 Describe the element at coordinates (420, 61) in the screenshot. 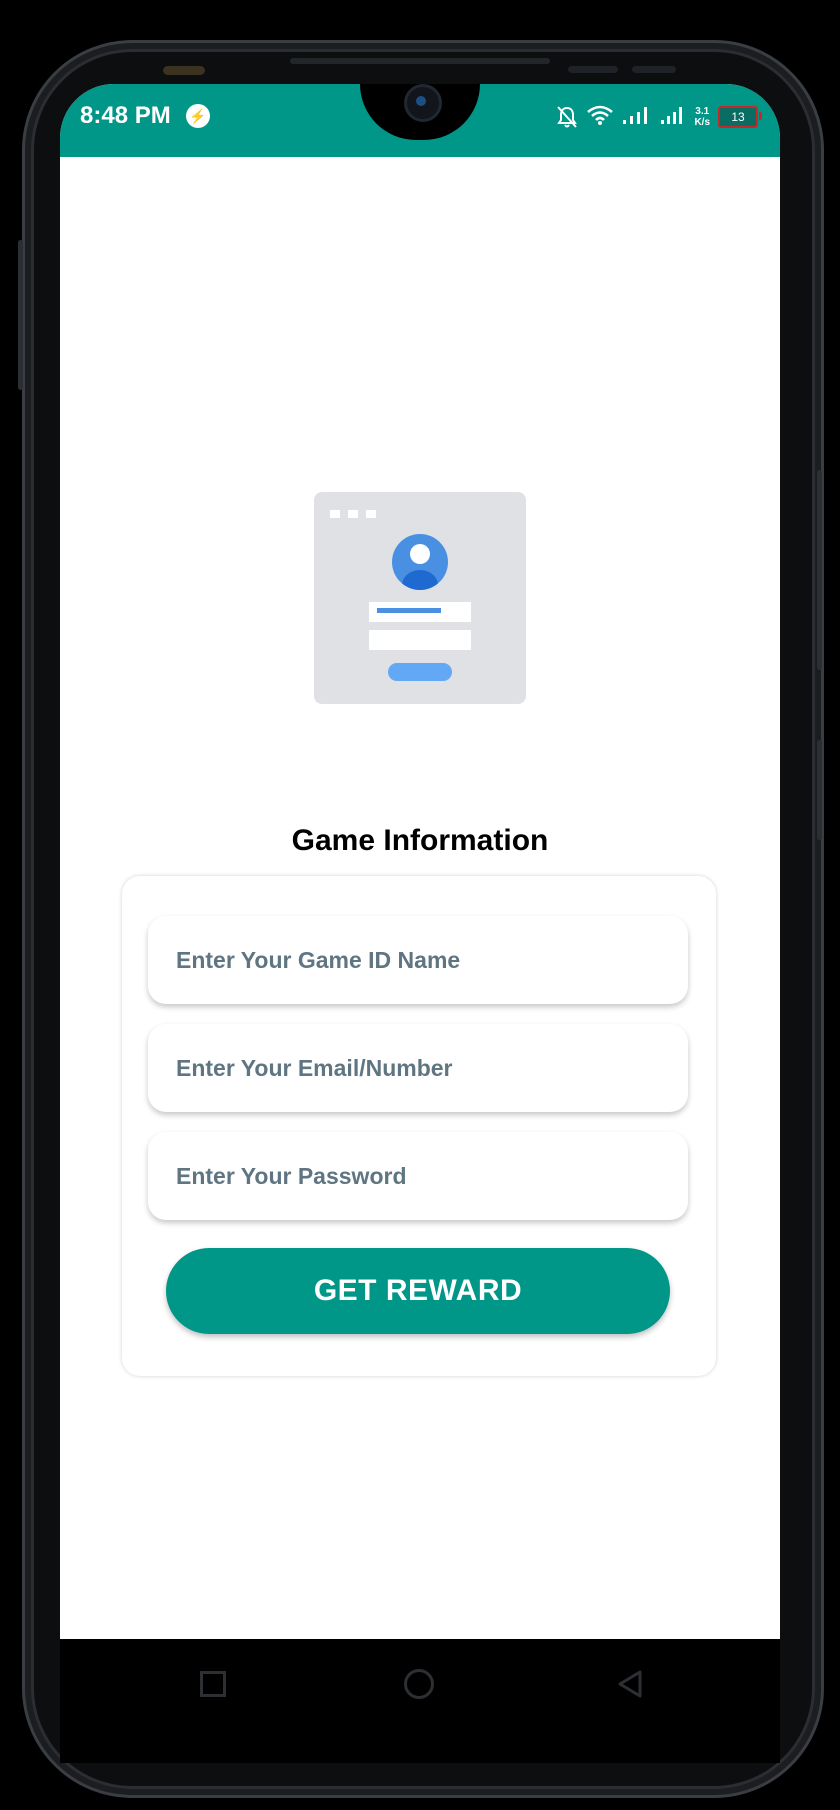

I see `earpiece-speaker` at that location.